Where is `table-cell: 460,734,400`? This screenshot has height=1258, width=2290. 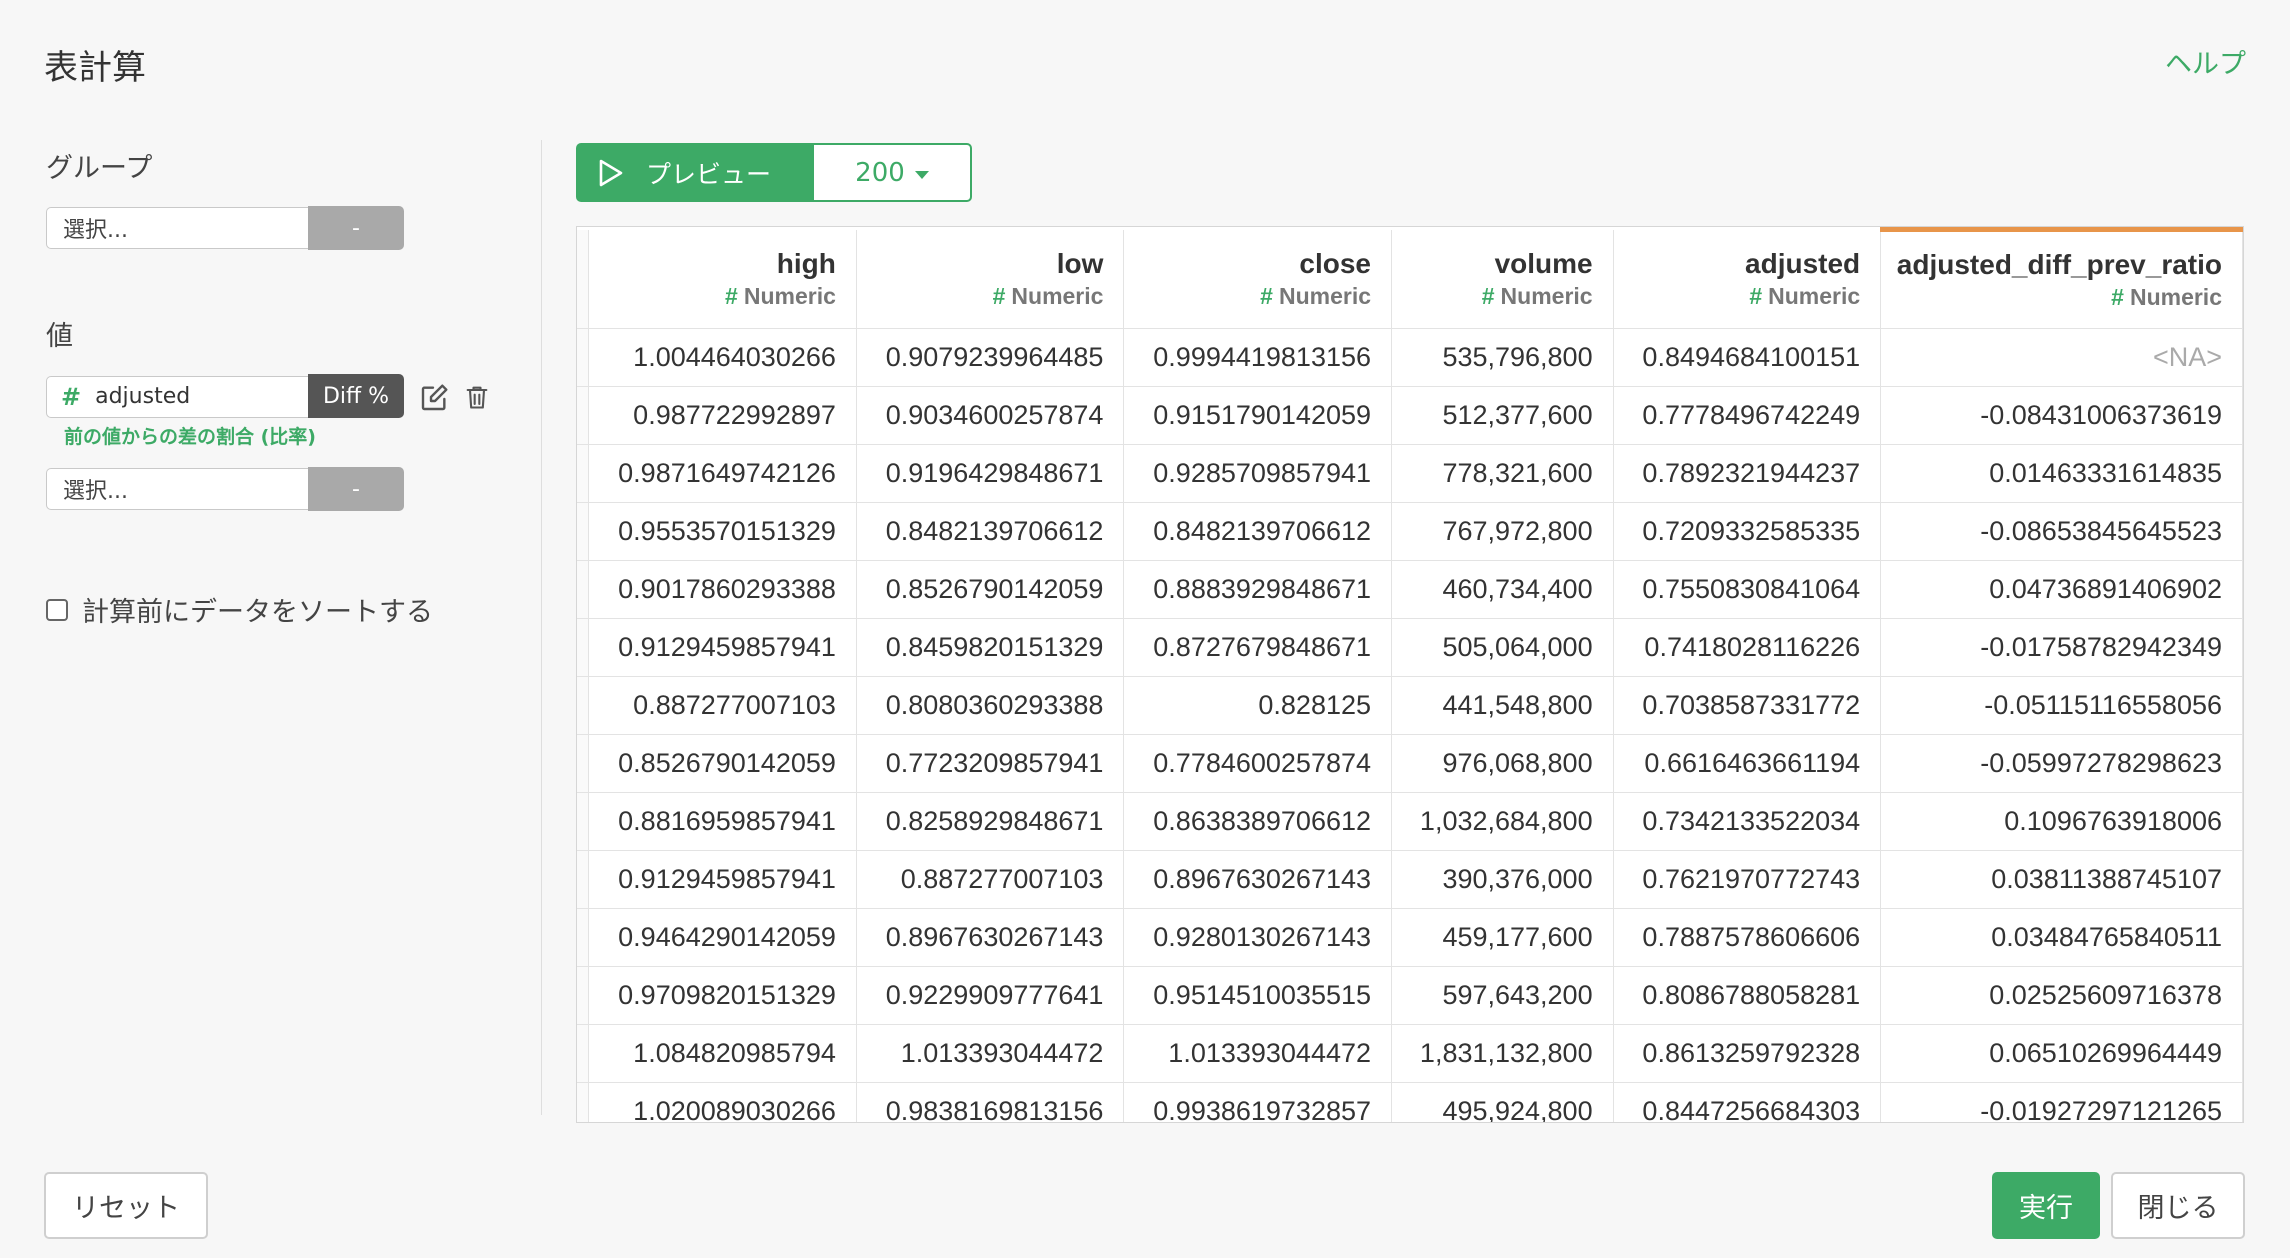
table-cell: 460,734,400 is located at coordinates (1502, 589).